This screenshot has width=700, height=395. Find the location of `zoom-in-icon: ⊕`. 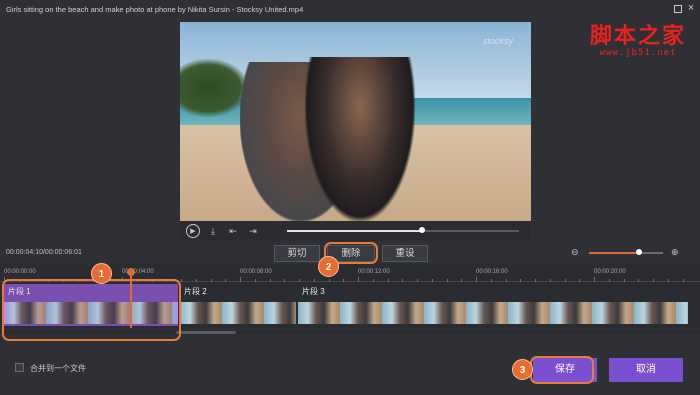

zoom-in-icon: ⊕ is located at coordinates (675, 252).